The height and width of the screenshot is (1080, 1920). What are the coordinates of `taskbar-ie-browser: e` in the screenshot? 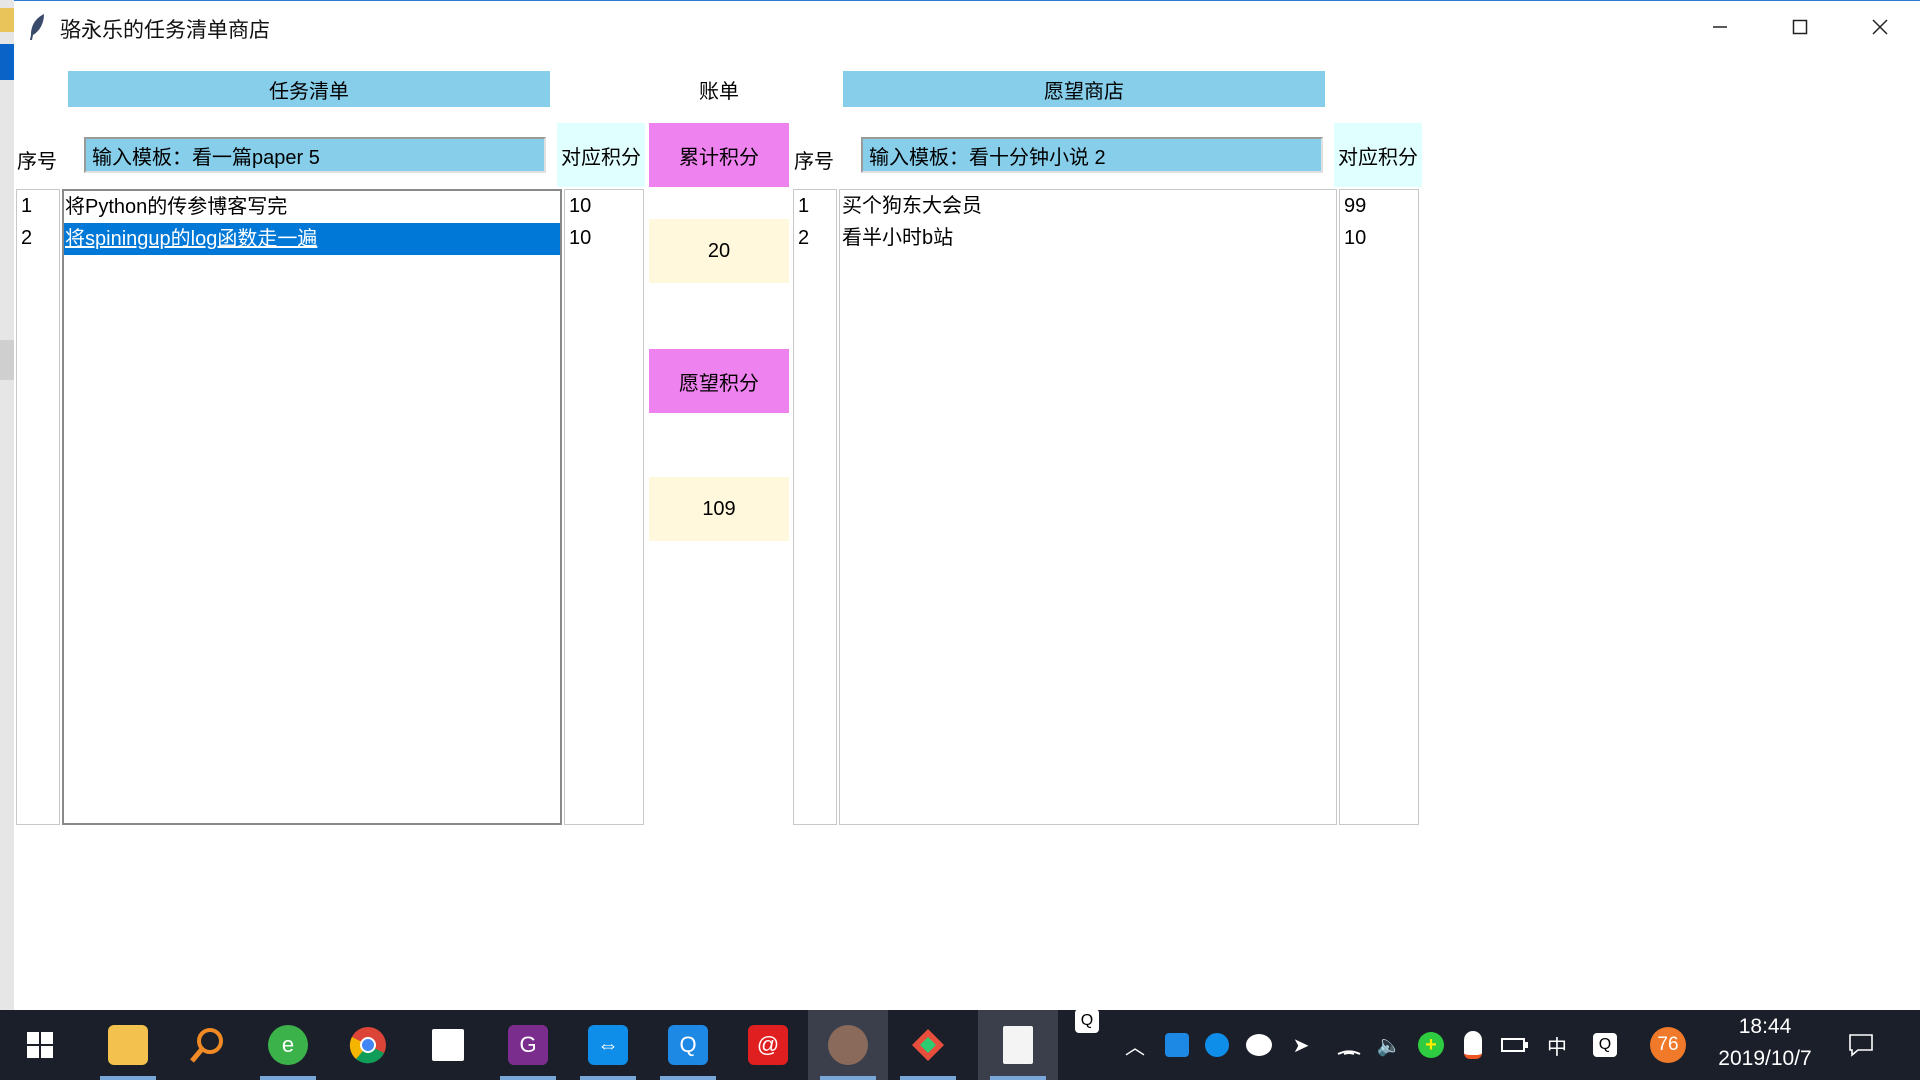 It's located at (288, 1045).